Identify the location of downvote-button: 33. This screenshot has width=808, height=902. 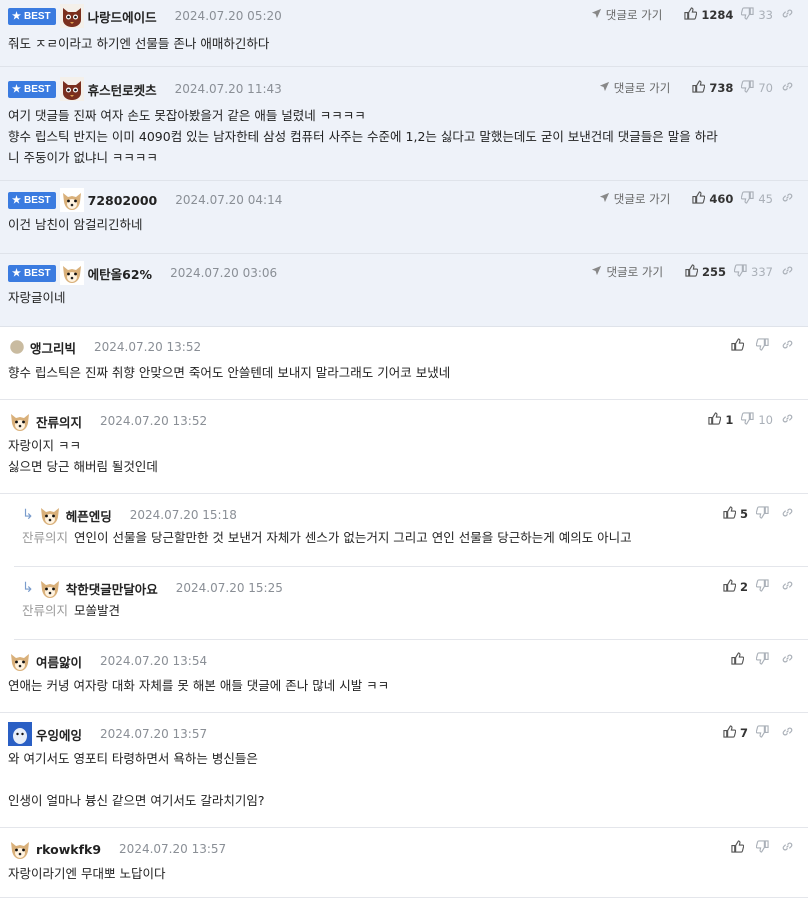
(757, 15).